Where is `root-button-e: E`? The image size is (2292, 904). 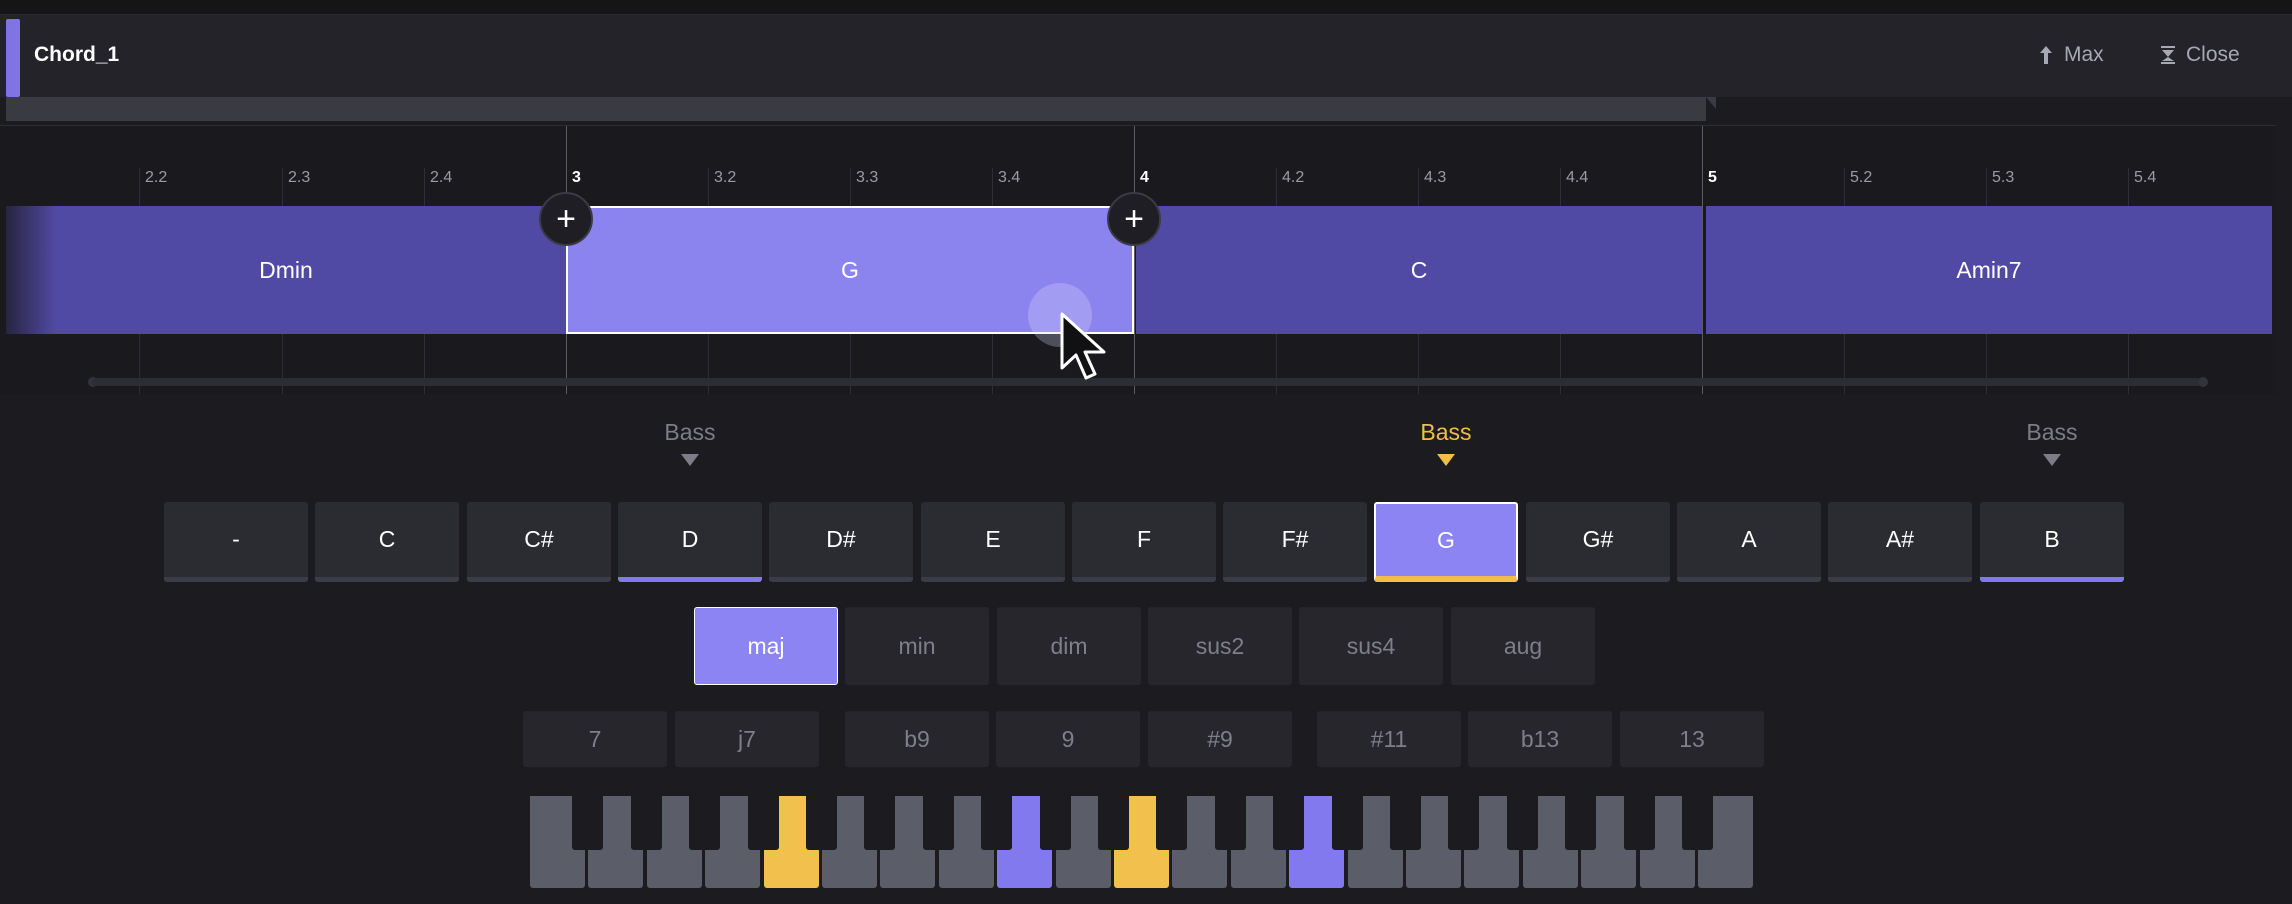 root-button-e: E is located at coordinates (993, 542).